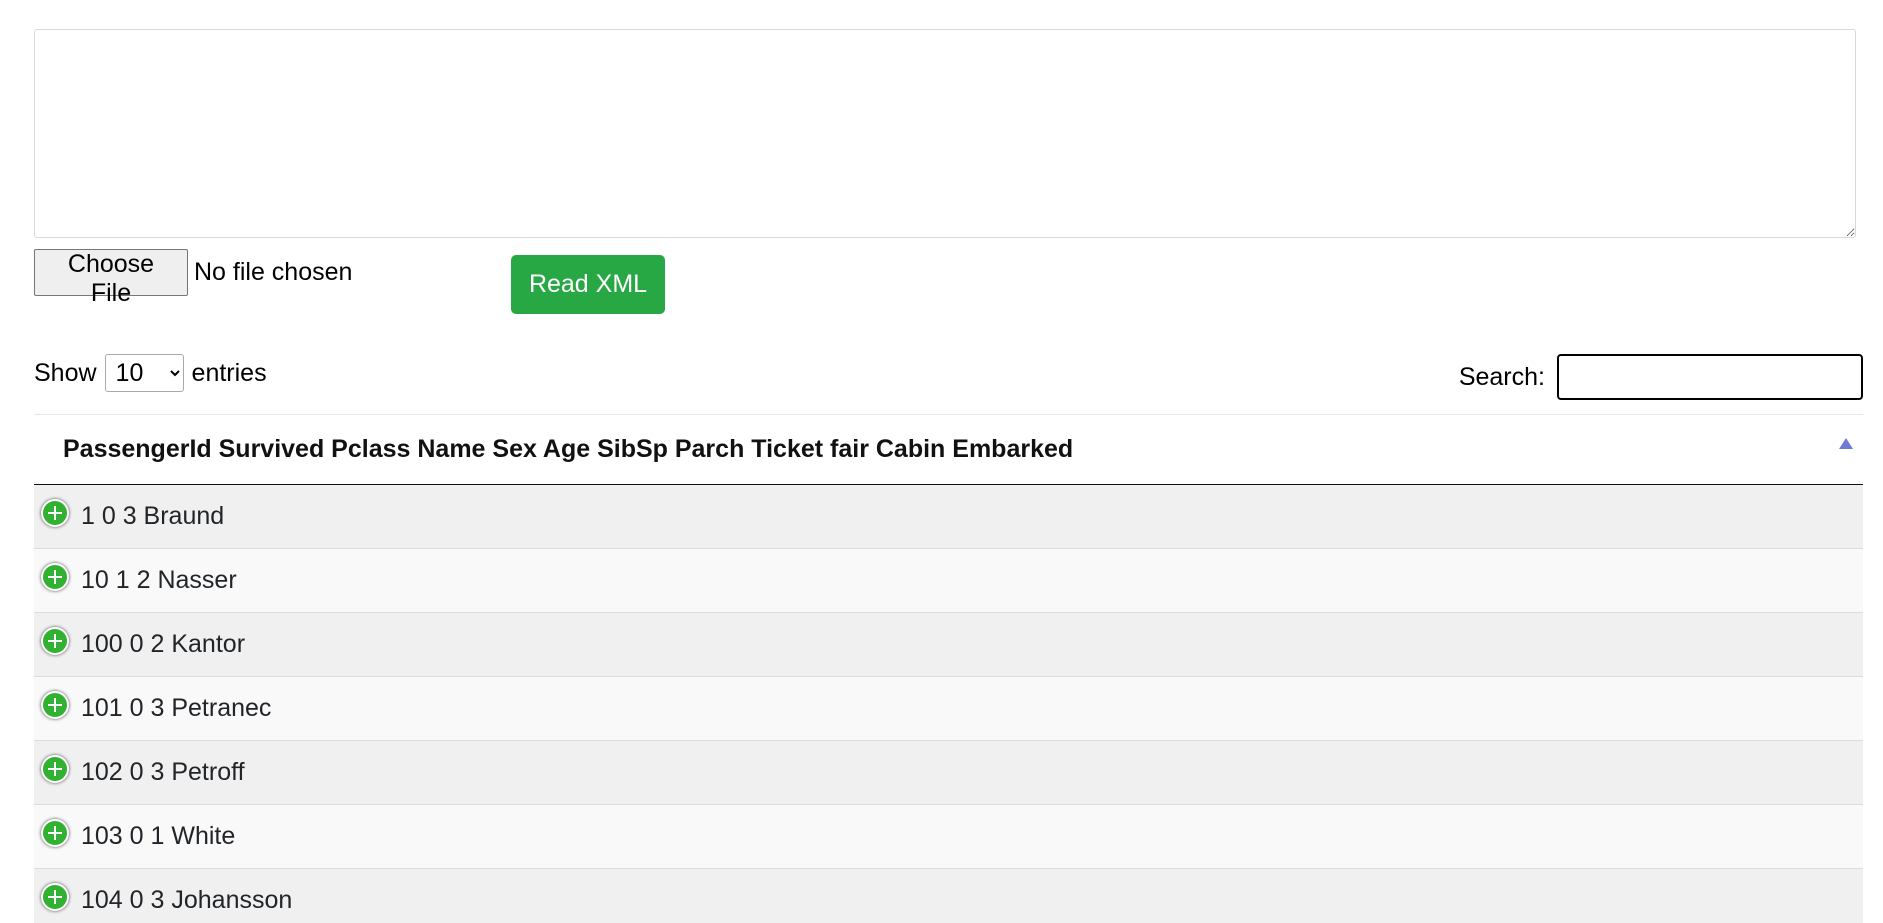  What do you see at coordinates (111, 278) in the screenshot?
I see `choose-file-button: Choose File` at bounding box center [111, 278].